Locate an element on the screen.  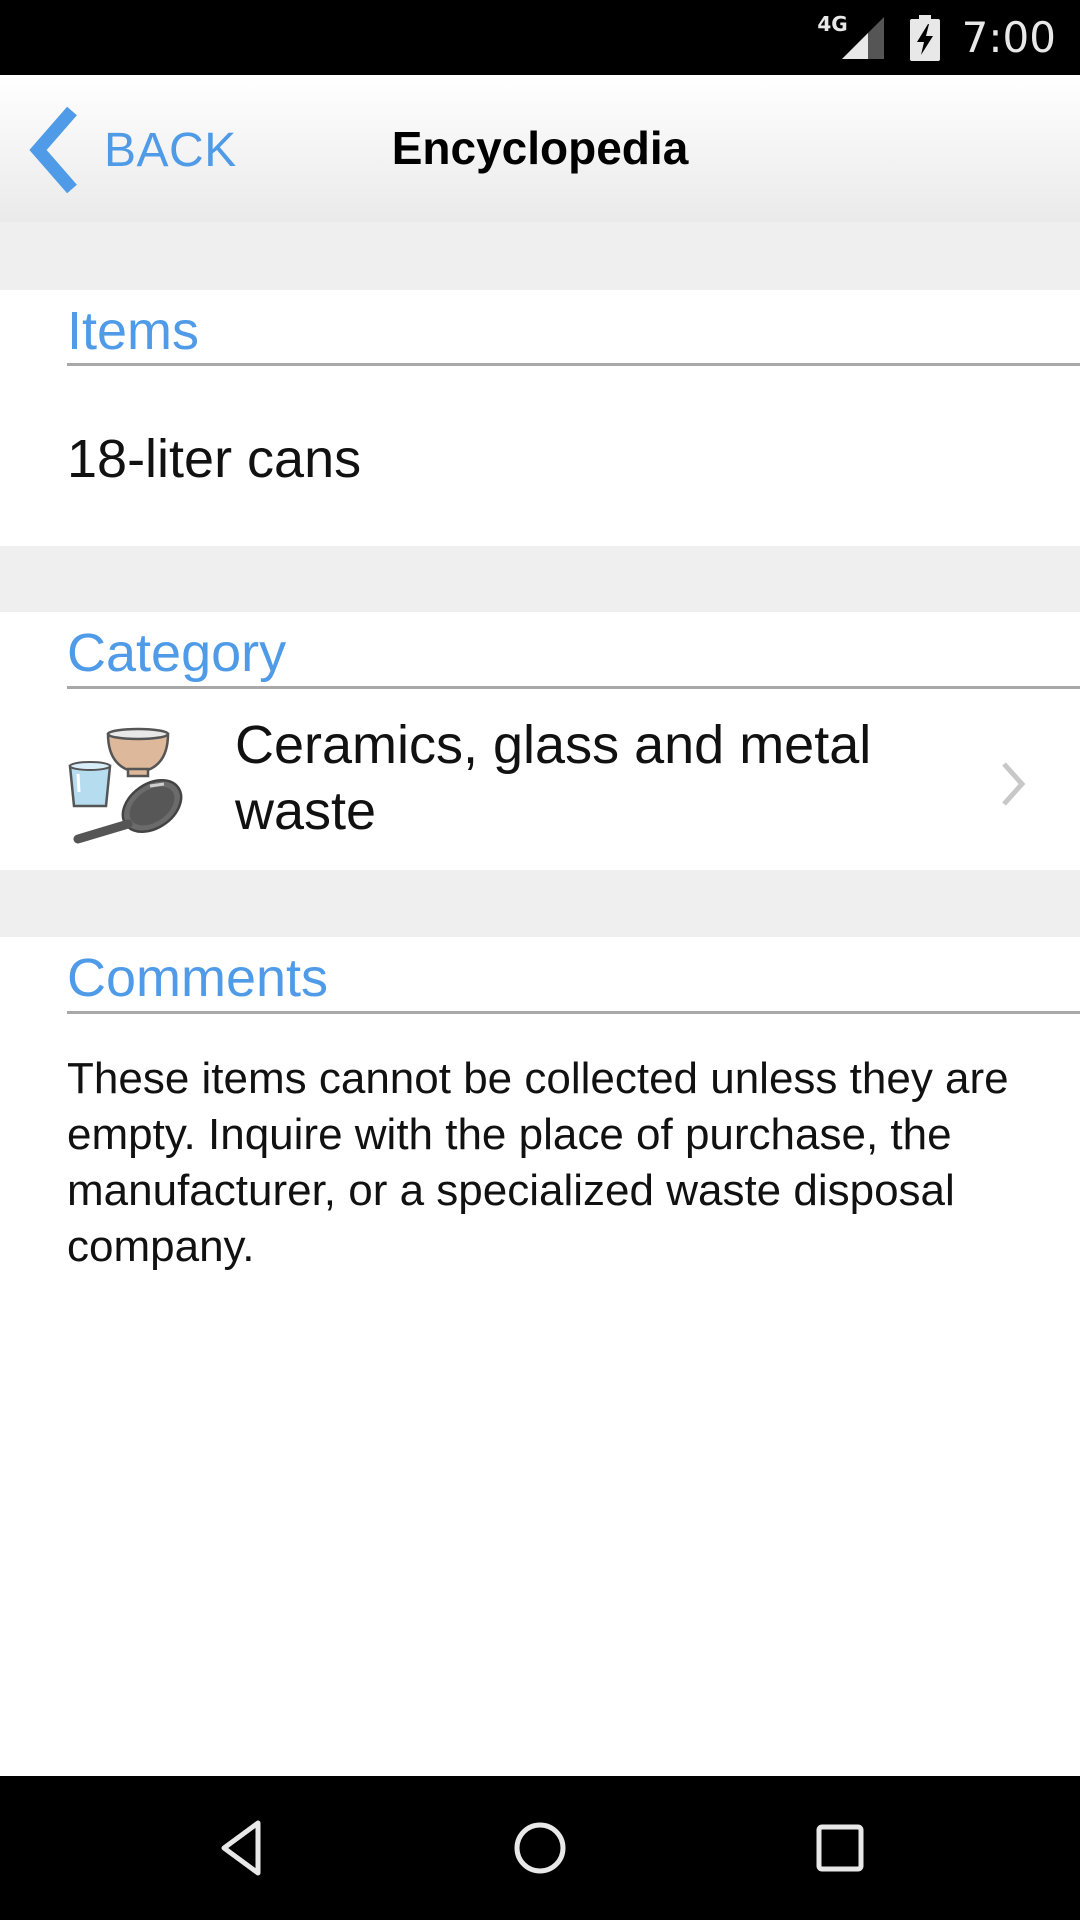
status-bar: 4G 7:00 is located at coordinates (540, 37).